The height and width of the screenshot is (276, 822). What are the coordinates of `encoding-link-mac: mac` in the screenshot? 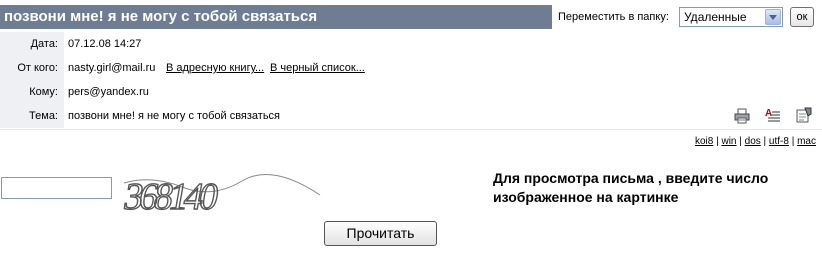 It's located at (806, 141).